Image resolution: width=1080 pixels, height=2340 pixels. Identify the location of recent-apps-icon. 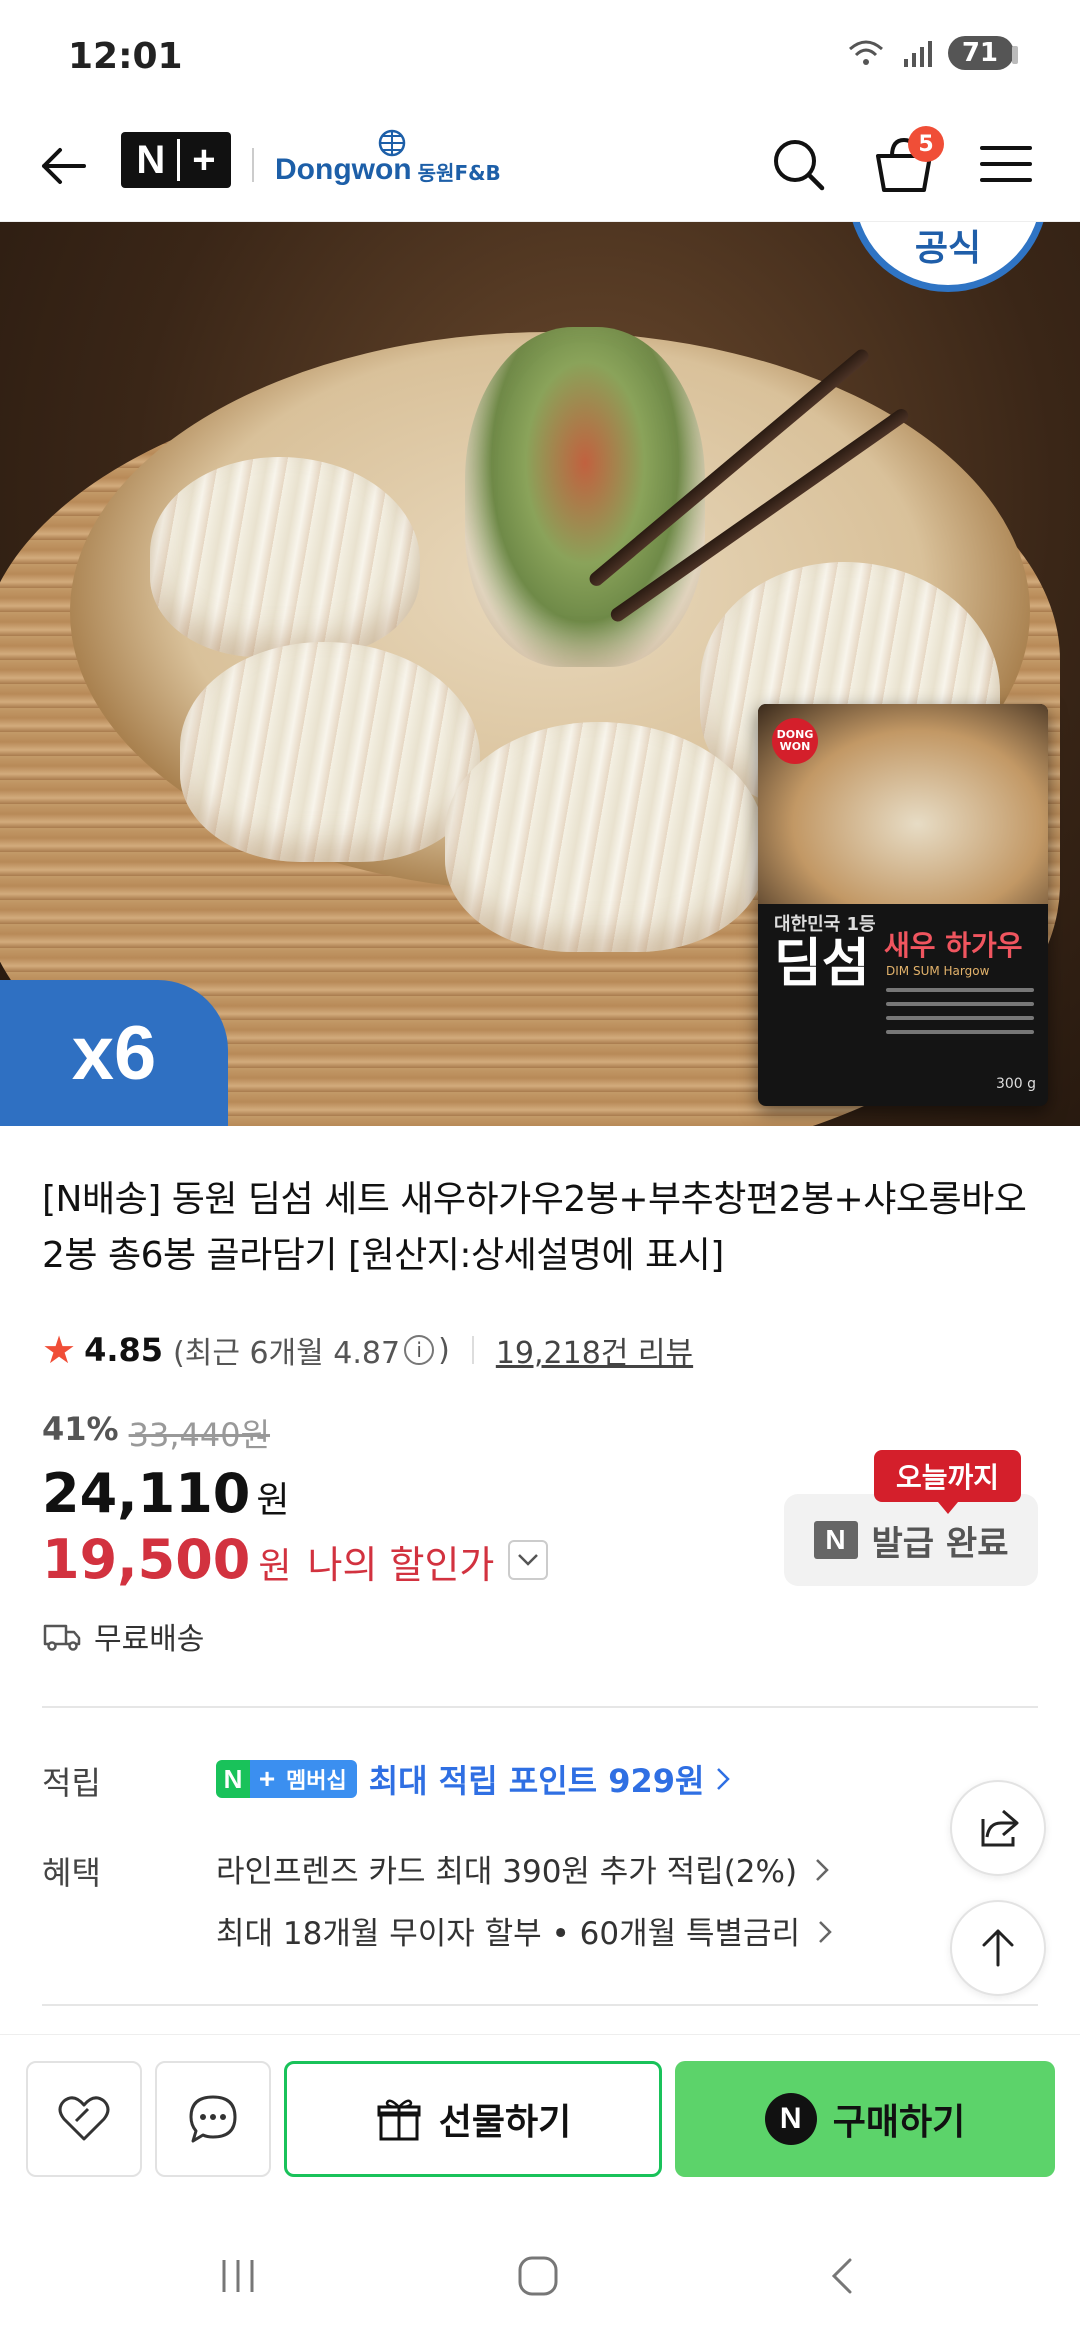
(238, 2276).